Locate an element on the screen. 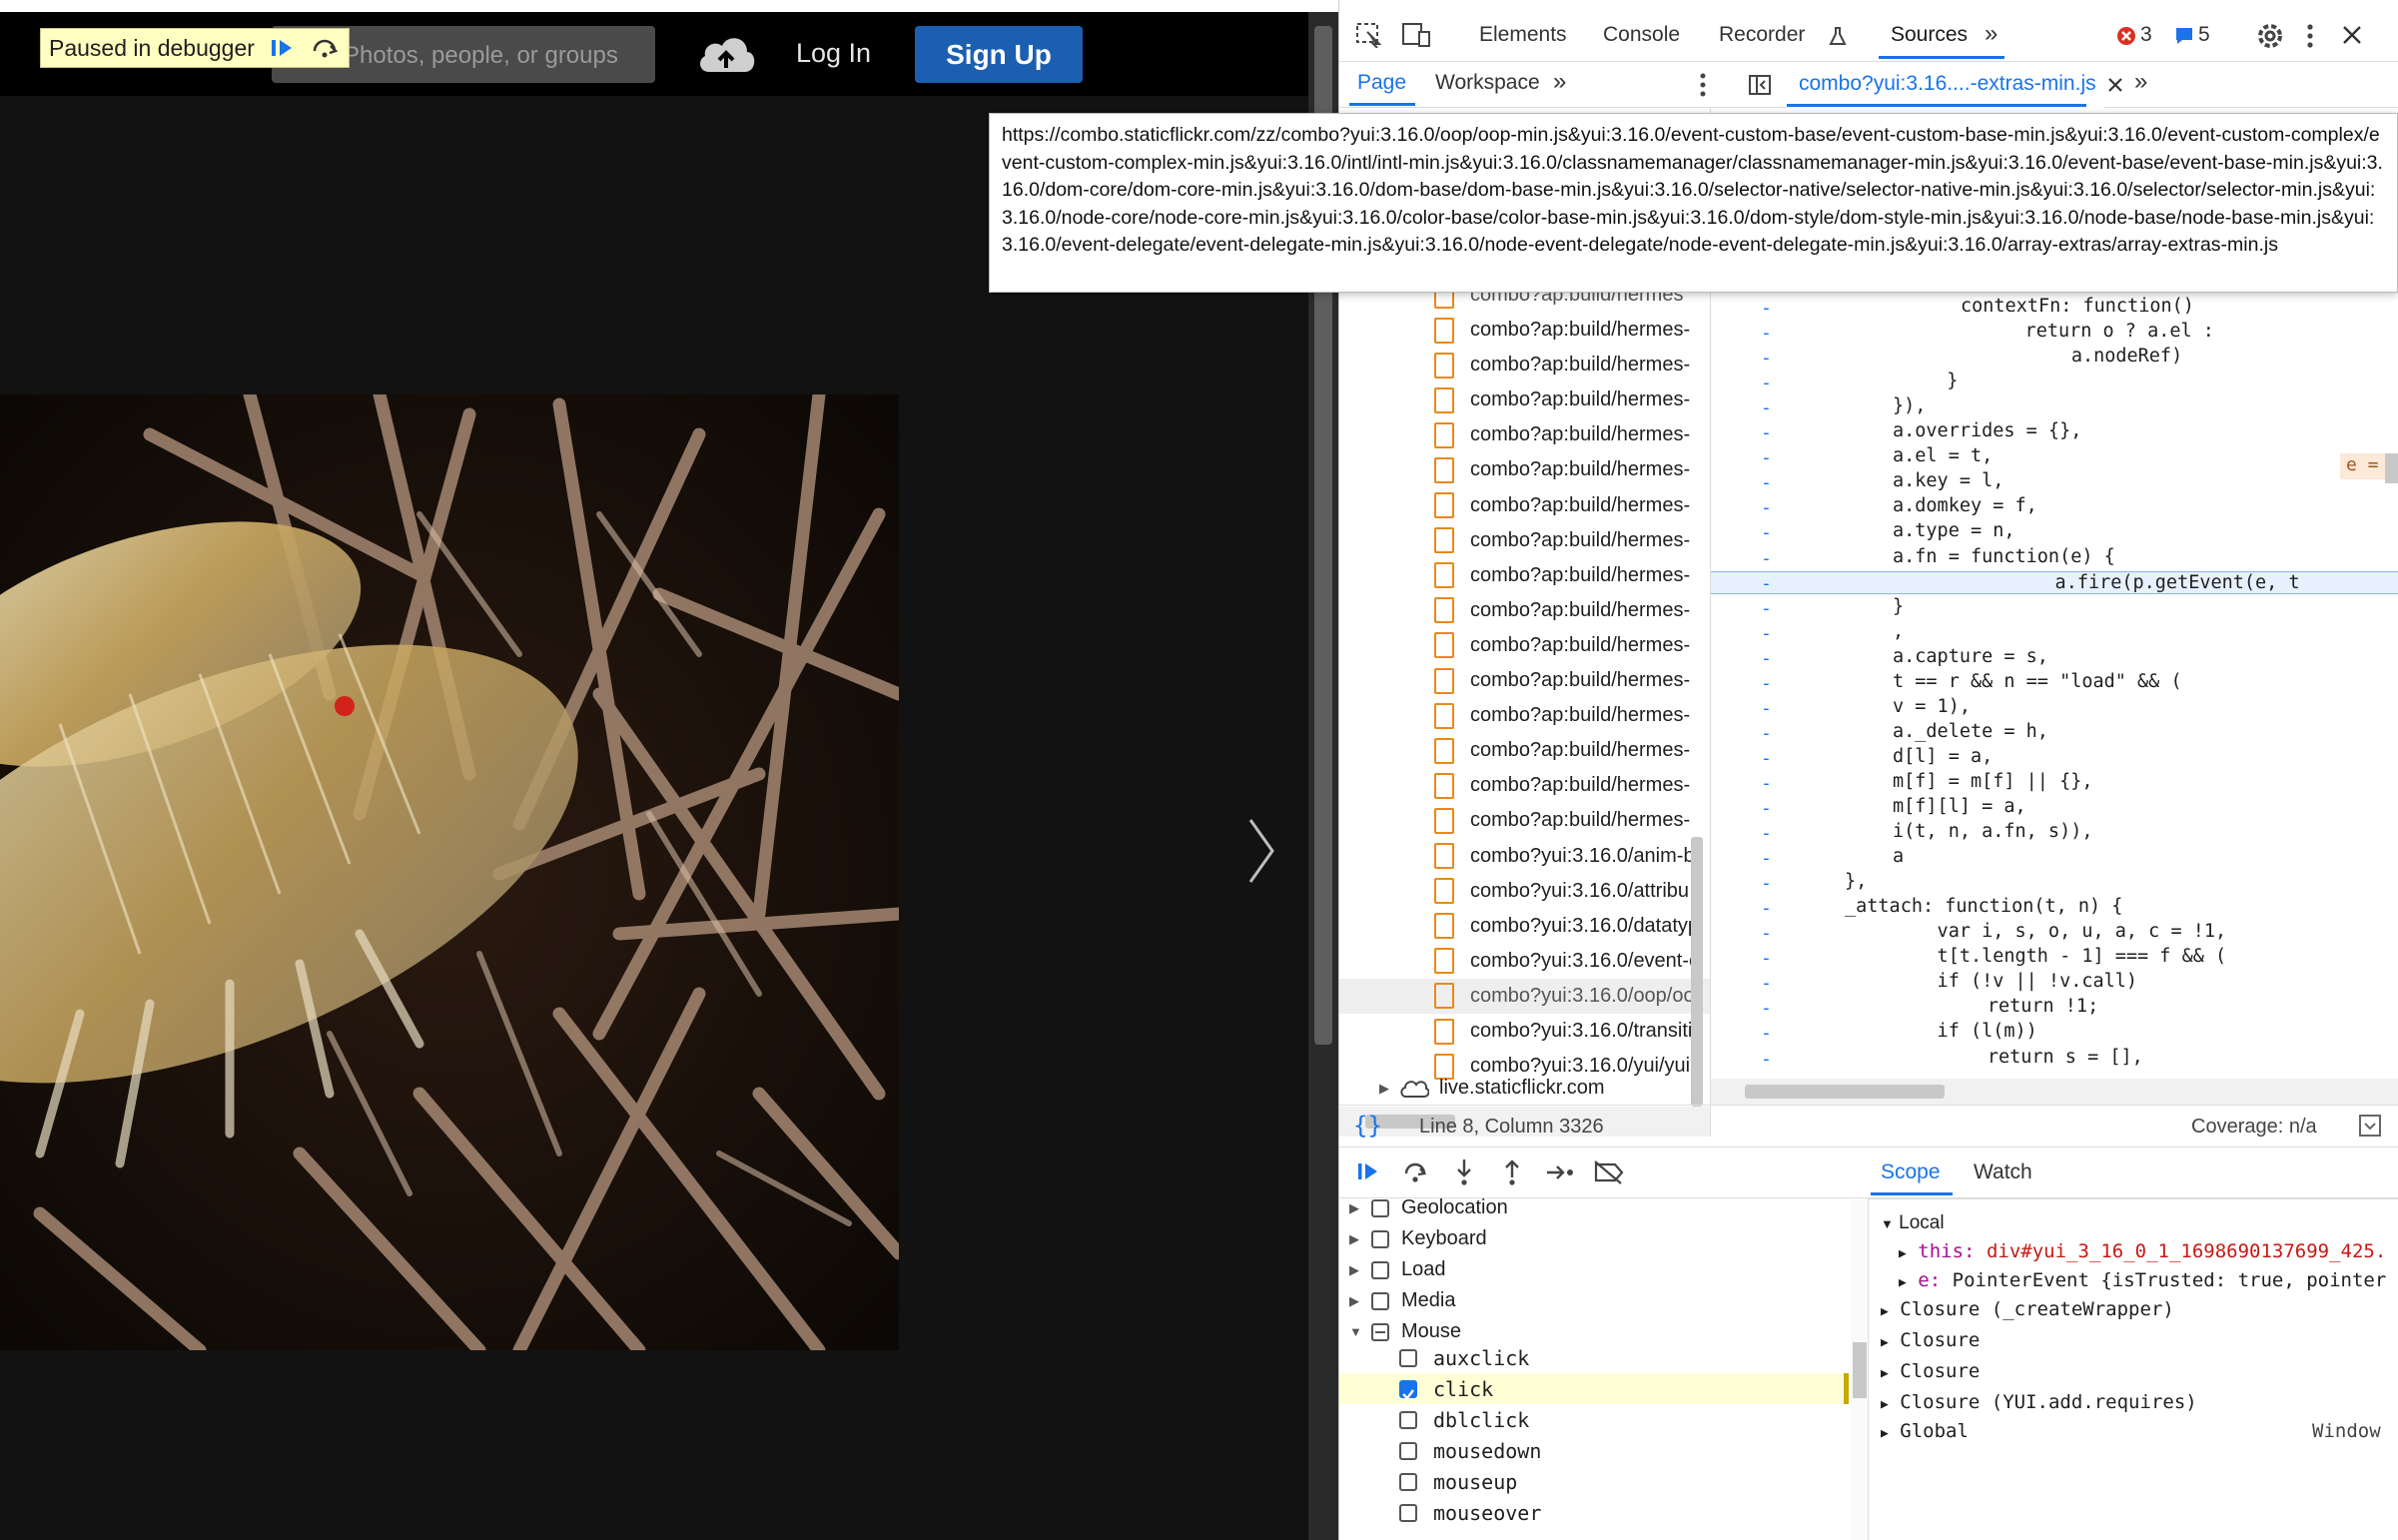 The width and height of the screenshot is (2398, 1540). more-tabs-chevron-icon: » is located at coordinates (1991, 34).